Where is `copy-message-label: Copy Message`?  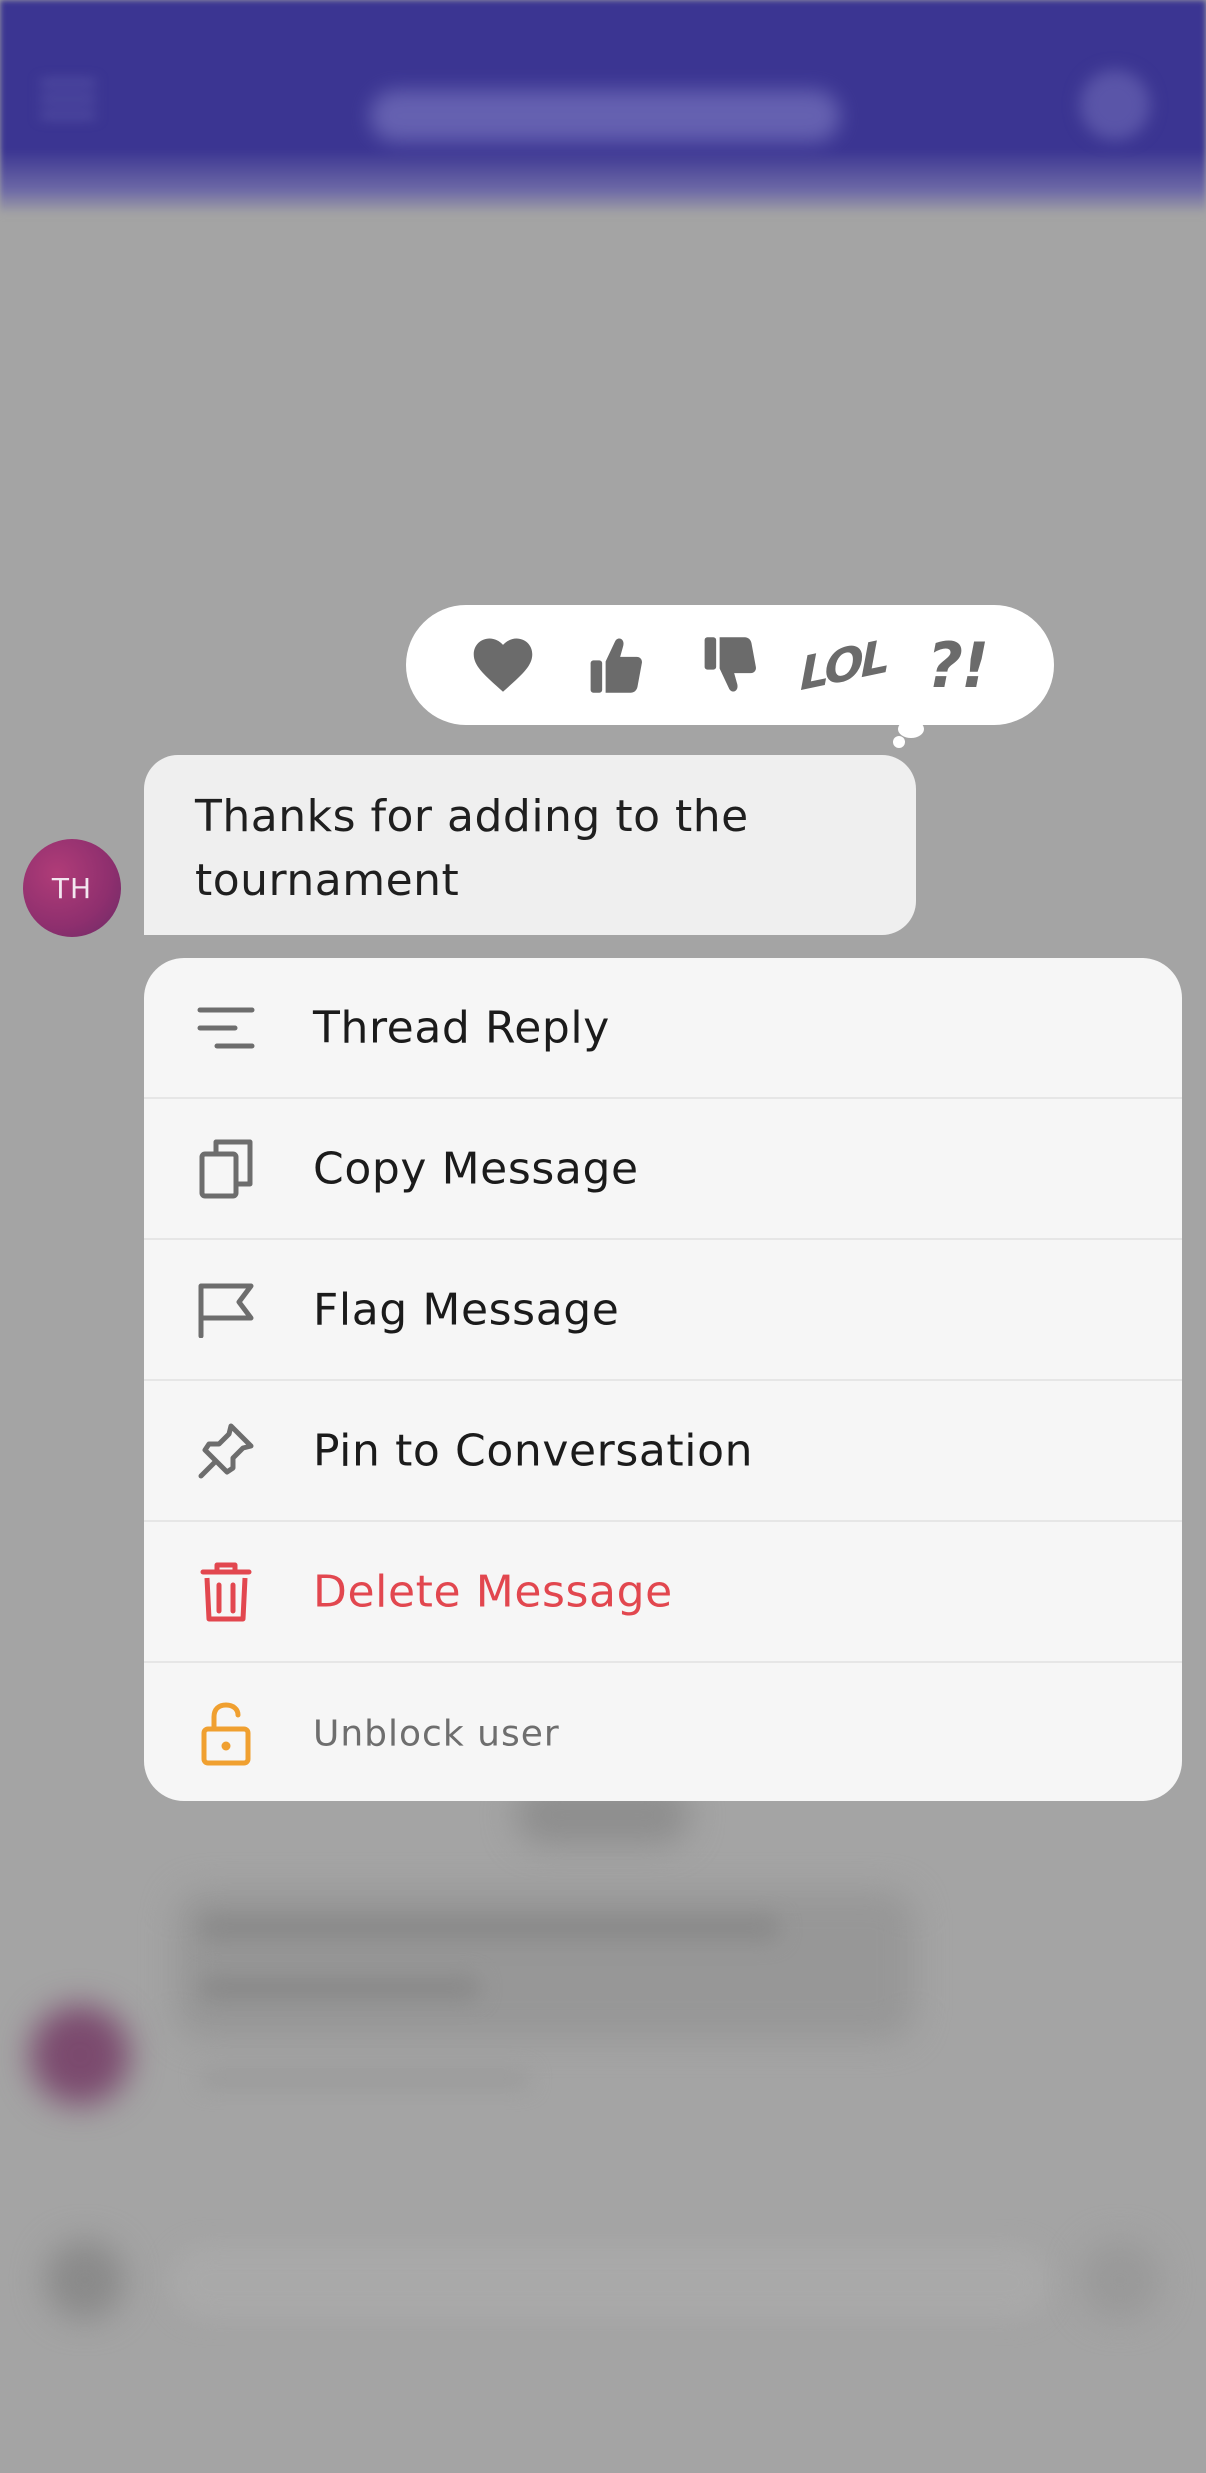 copy-message-label: Copy Message is located at coordinates (476, 1168).